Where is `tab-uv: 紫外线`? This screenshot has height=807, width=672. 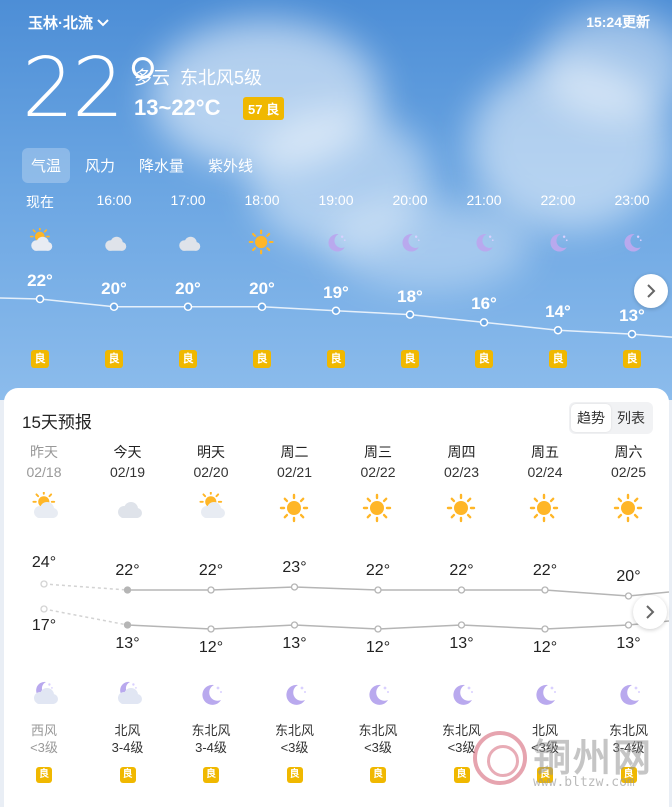
tab-uv: 紫外线 is located at coordinates (230, 165).